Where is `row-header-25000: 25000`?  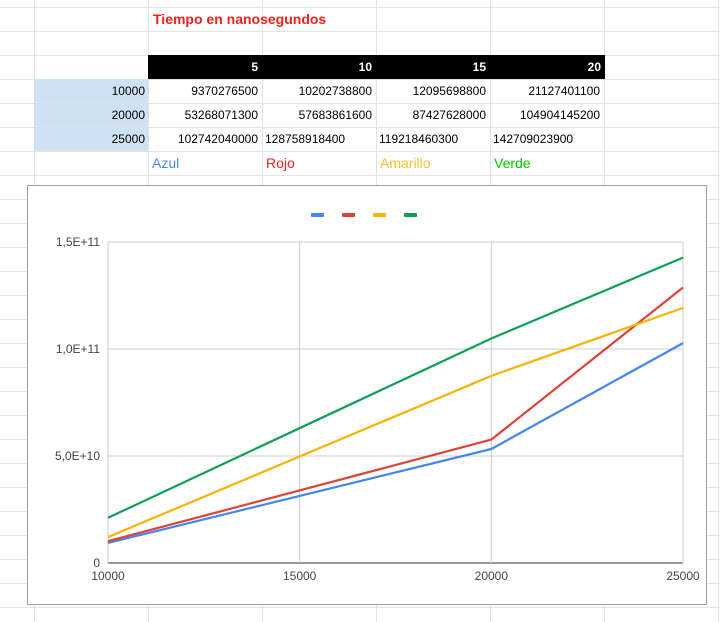
row-header-25000: 25000 is located at coordinates (91, 139).